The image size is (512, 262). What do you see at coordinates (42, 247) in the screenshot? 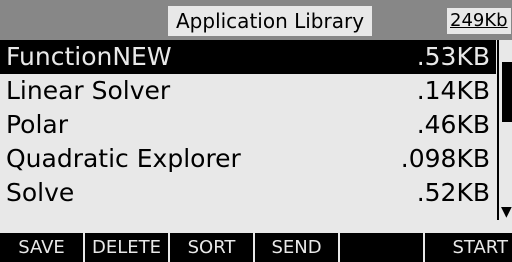
I see `save-button: SAVE` at bounding box center [42, 247].